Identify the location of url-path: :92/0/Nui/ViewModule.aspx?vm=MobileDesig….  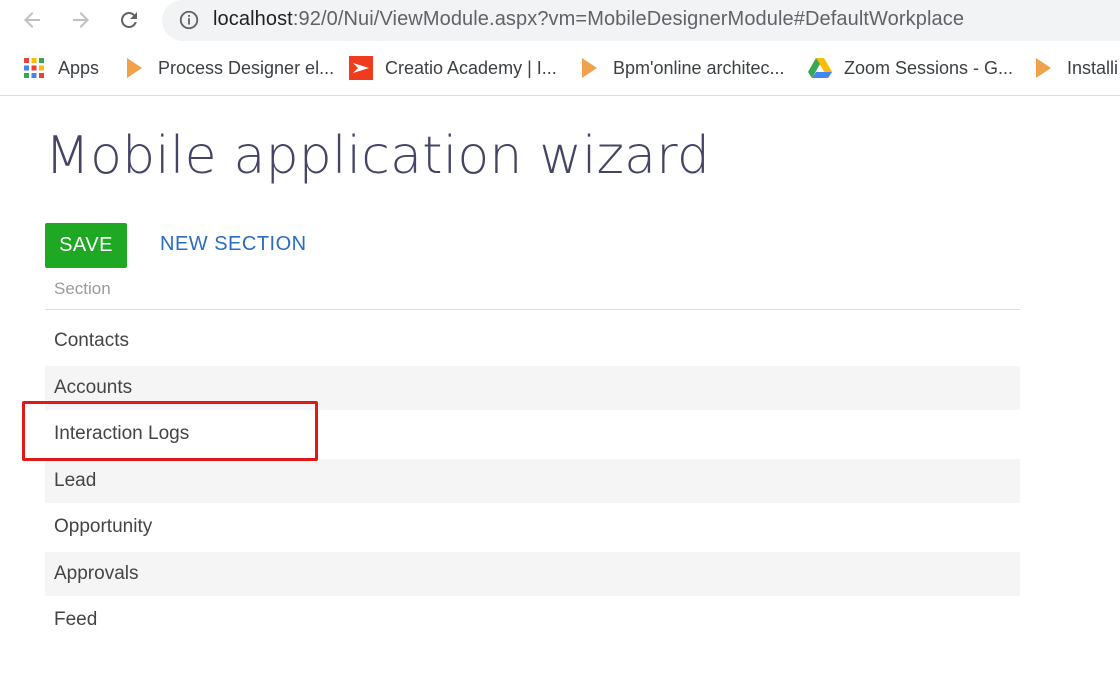
(628, 19).